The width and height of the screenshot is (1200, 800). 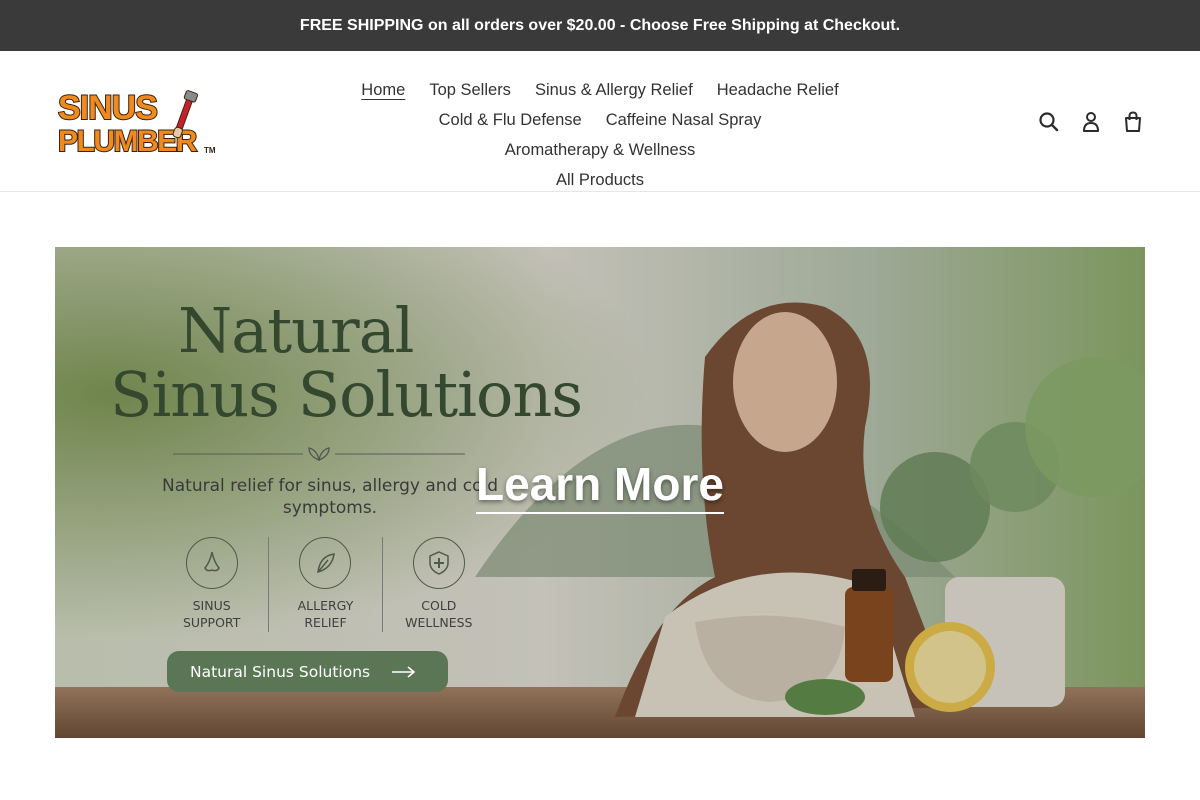 I want to click on nav-aromatherapy-label: Aromatherapy & Wellness, so click(x=600, y=150).